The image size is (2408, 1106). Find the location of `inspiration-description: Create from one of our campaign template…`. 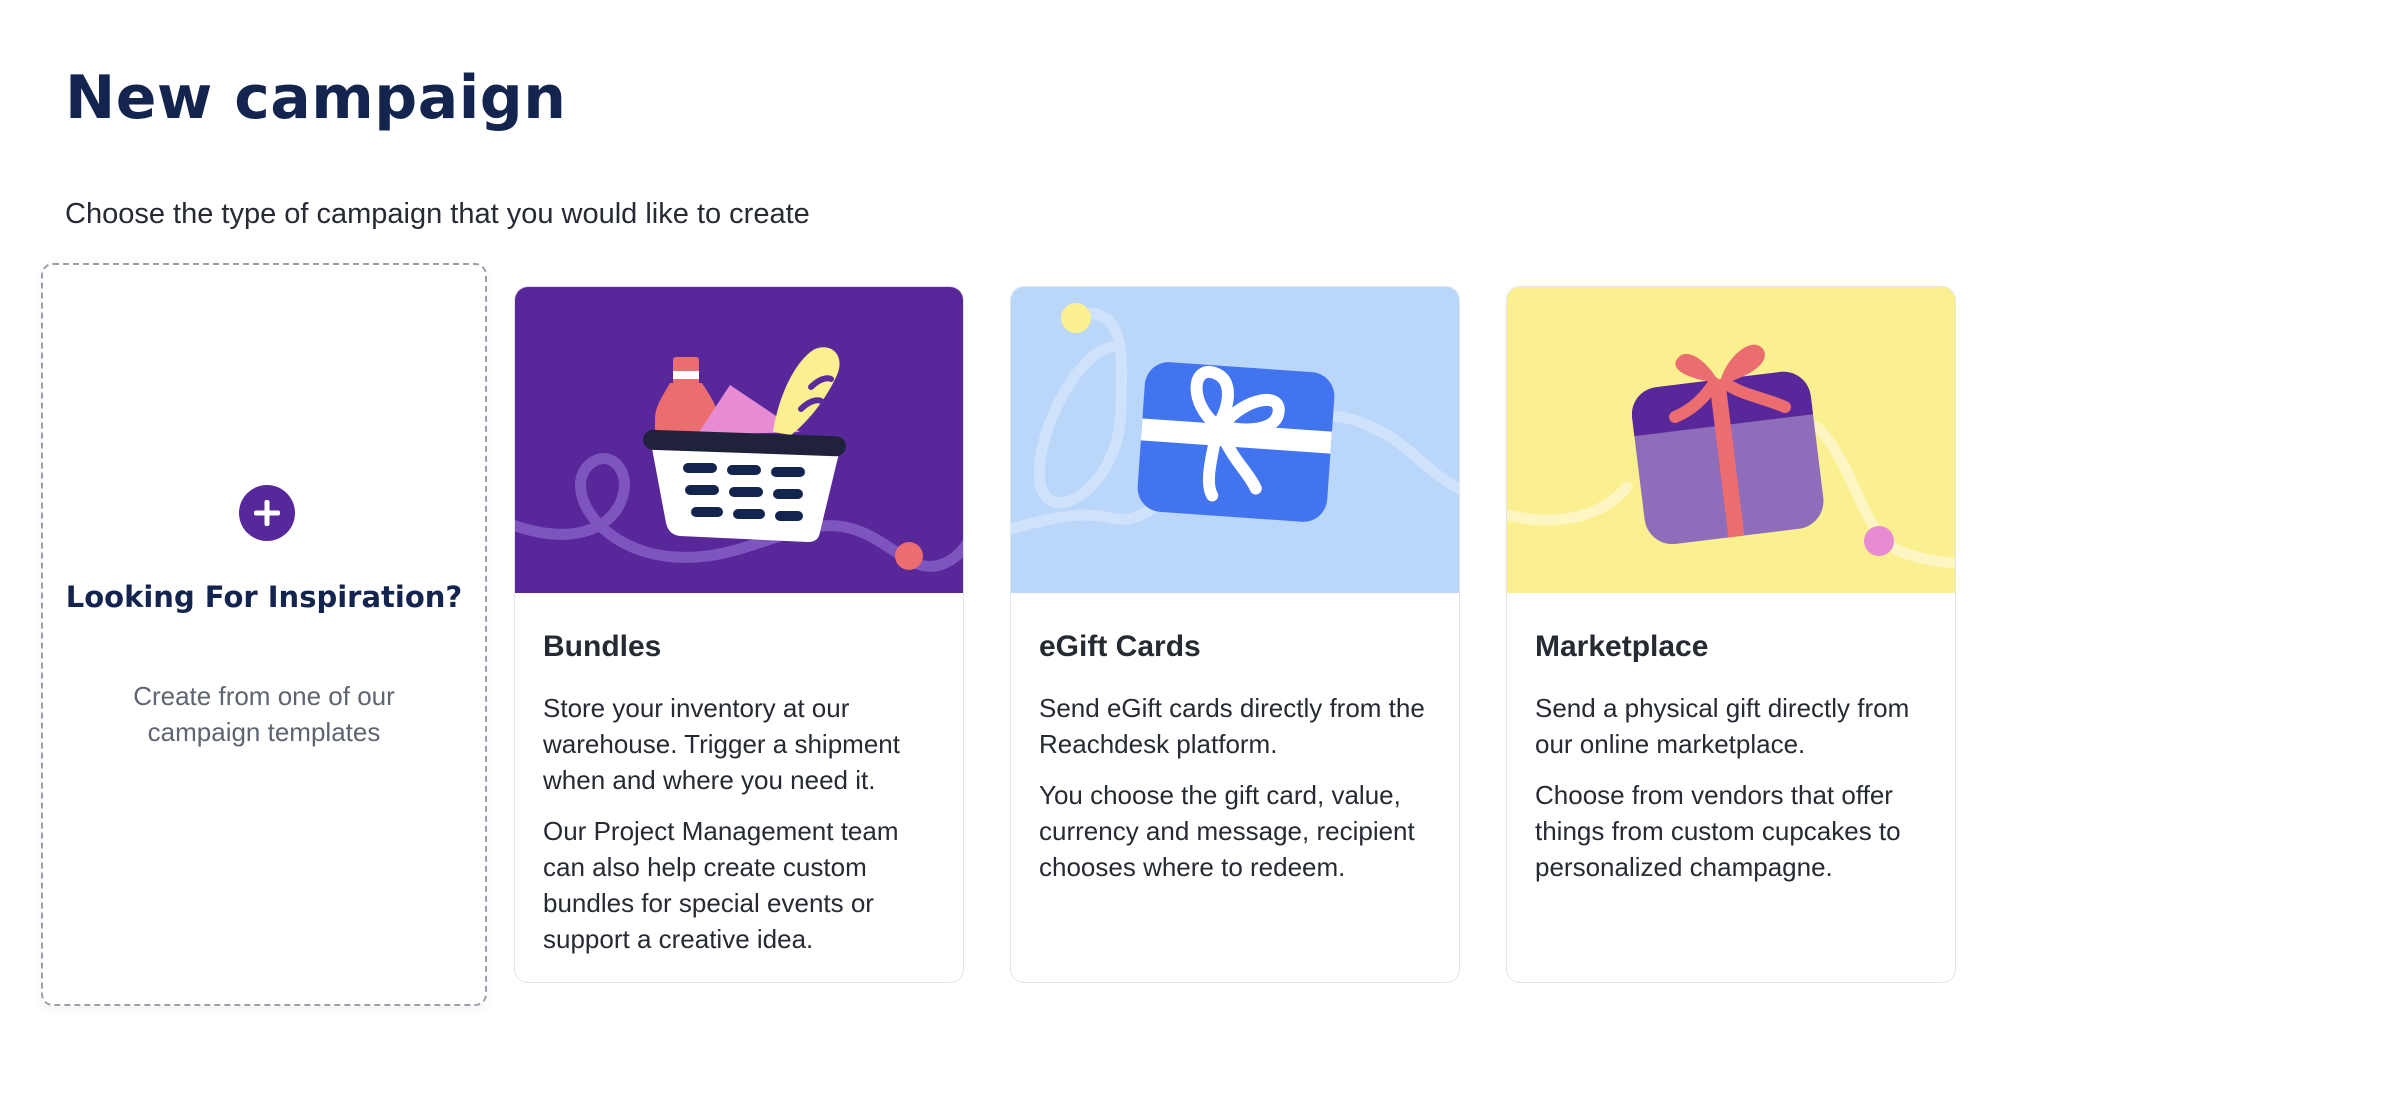

inspiration-description: Create from one of our campaign template… is located at coordinates (264, 714).